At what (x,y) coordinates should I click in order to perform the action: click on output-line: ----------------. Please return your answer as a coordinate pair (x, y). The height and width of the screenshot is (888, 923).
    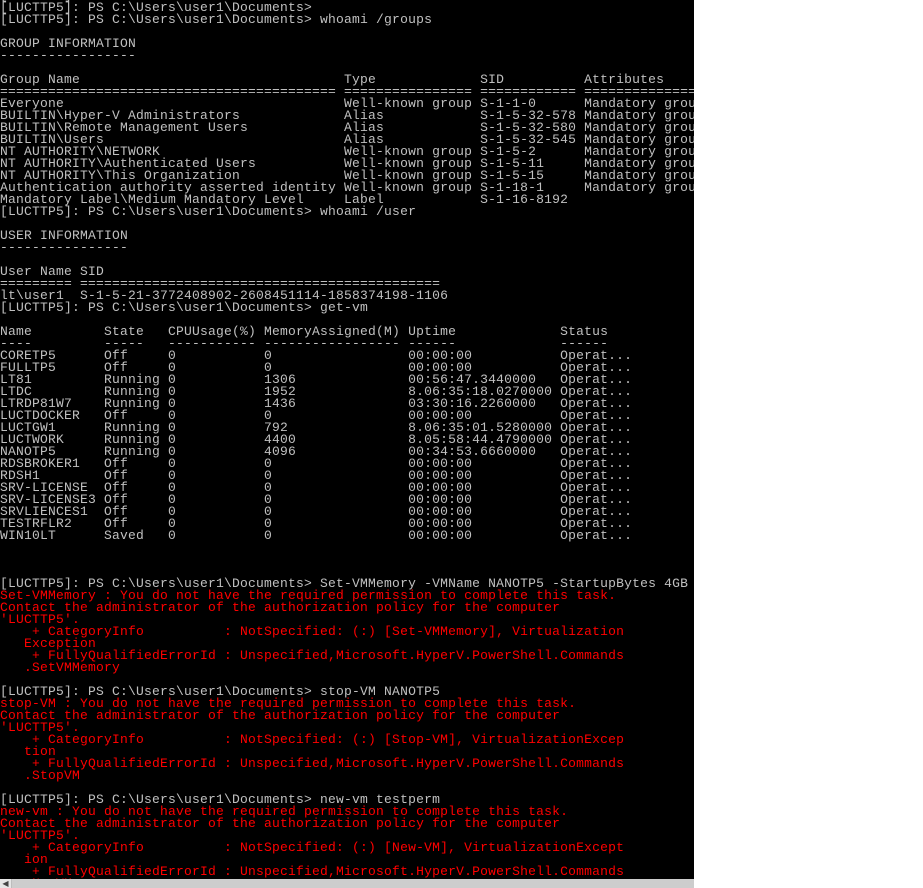
    Looking at the image, I should click on (64, 247).